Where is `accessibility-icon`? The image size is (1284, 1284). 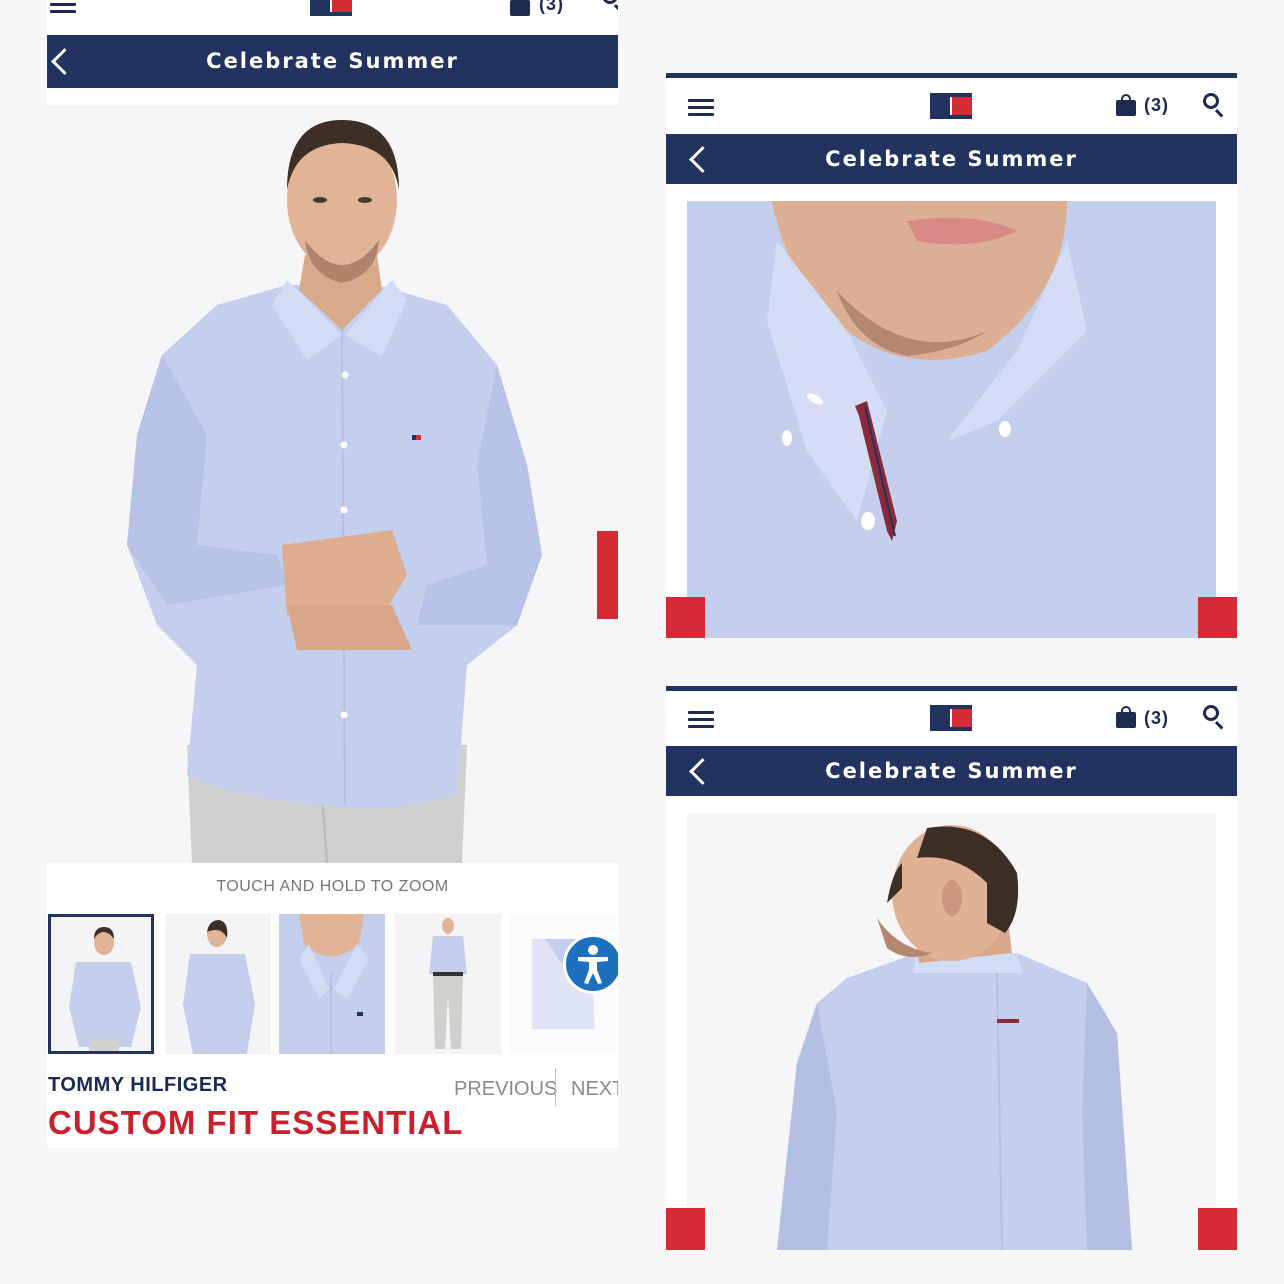
accessibility-icon is located at coordinates (590, 964).